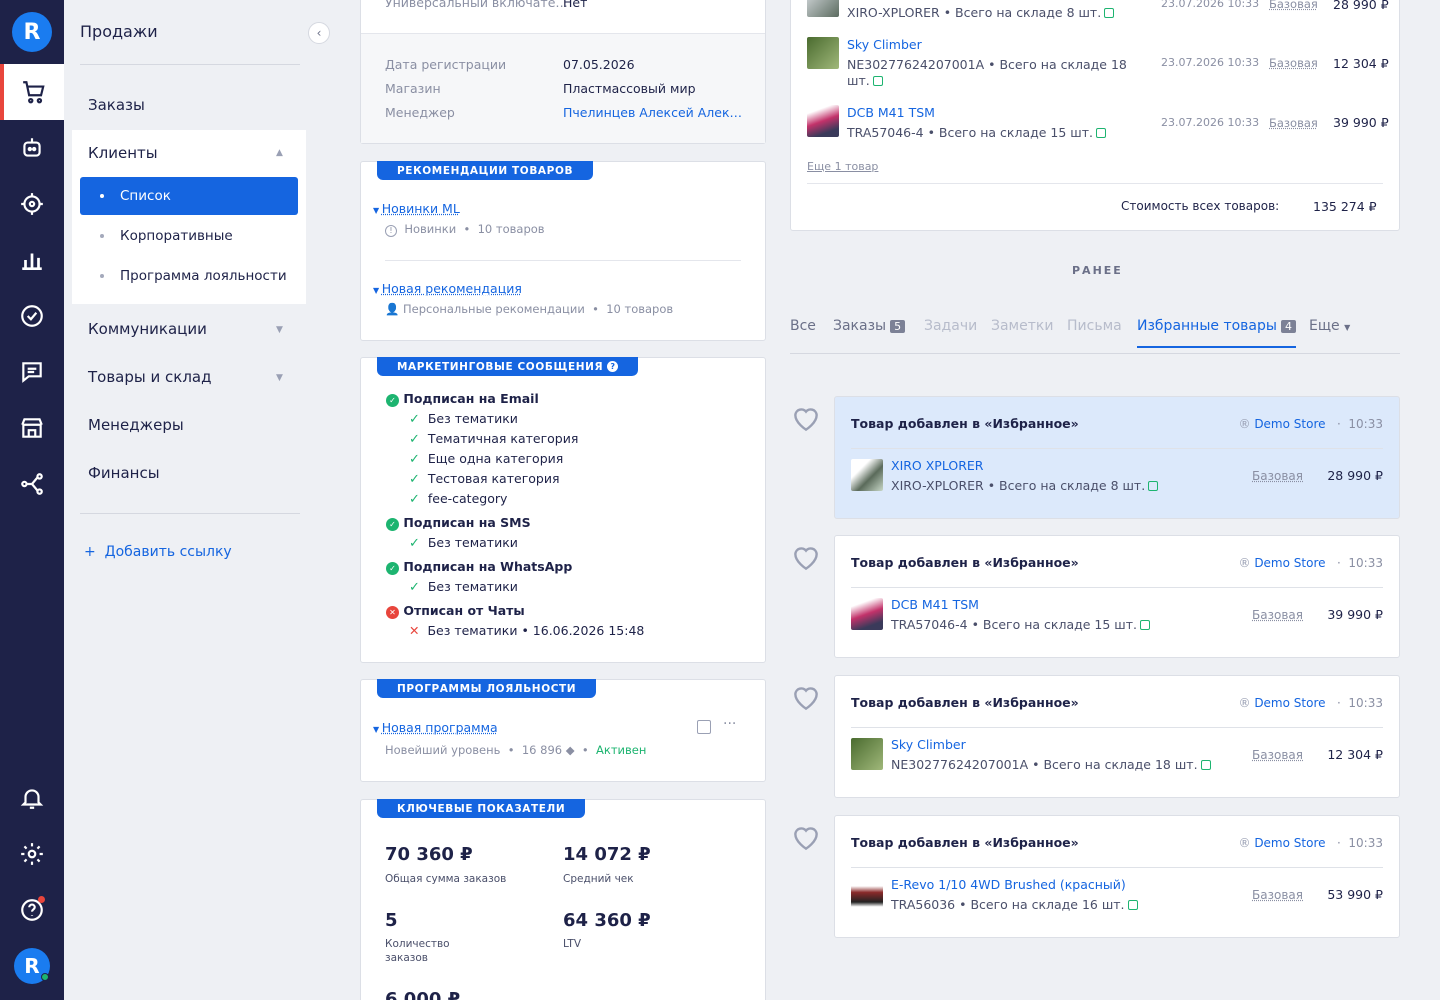 The width and height of the screenshot is (1440, 1000). I want to click on tab-more: Еще ▼, so click(1329, 326).